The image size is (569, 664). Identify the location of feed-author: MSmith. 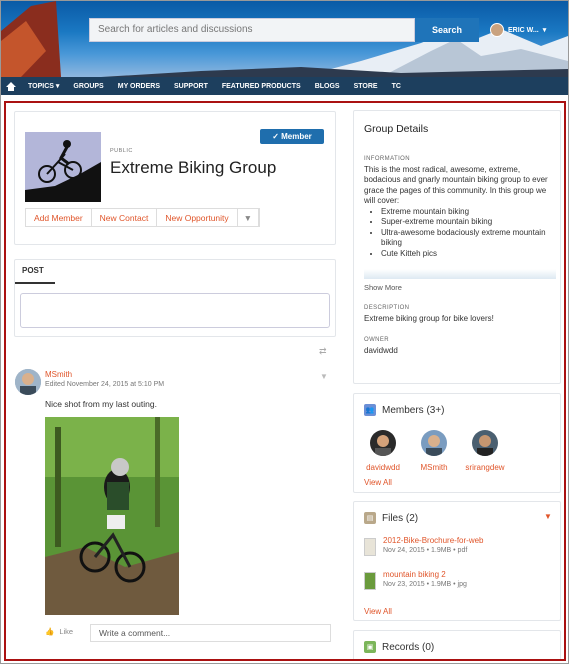
(58, 374).